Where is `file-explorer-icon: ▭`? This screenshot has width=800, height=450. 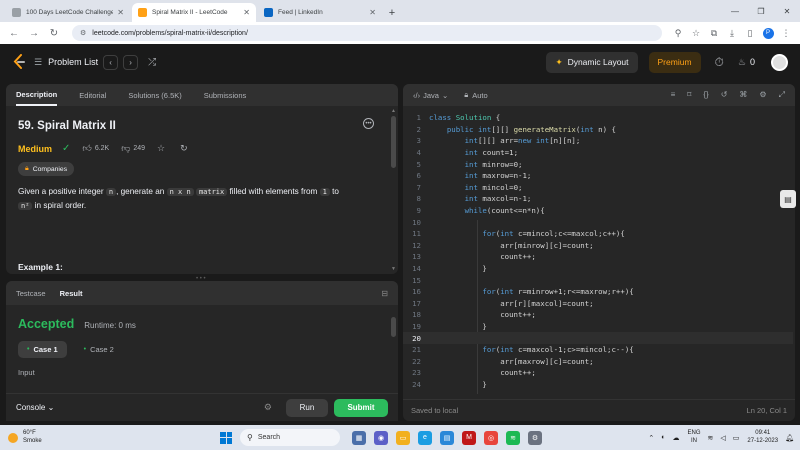
file-explorer-icon: ▭ is located at coordinates (403, 437).